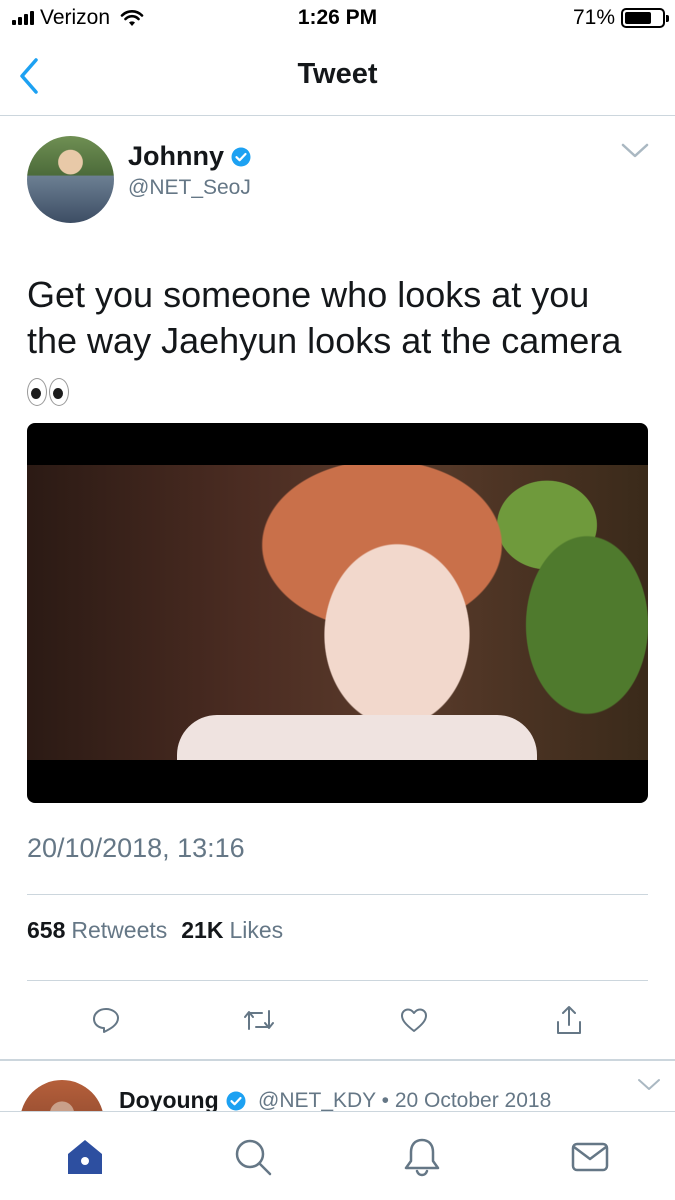 This screenshot has width=675, height=1200. Describe the element at coordinates (405, 1100) in the screenshot. I see `reply-meta: @NET_KDY • 20 October 2018` at that location.